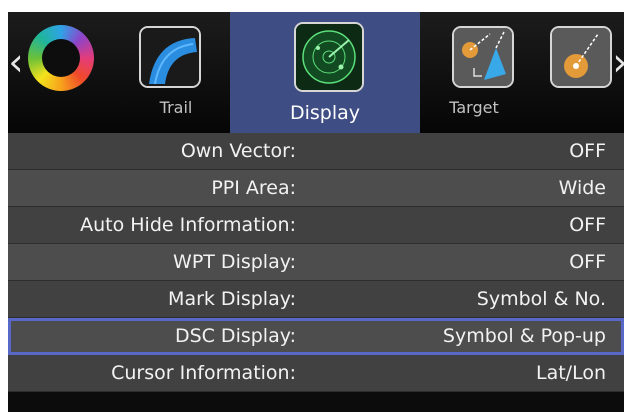 Image resolution: width=632 pixels, height=412 pixels. What do you see at coordinates (235, 336) in the screenshot?
I see `setting-label: DSC Display:` at bounding box center [235, 336].